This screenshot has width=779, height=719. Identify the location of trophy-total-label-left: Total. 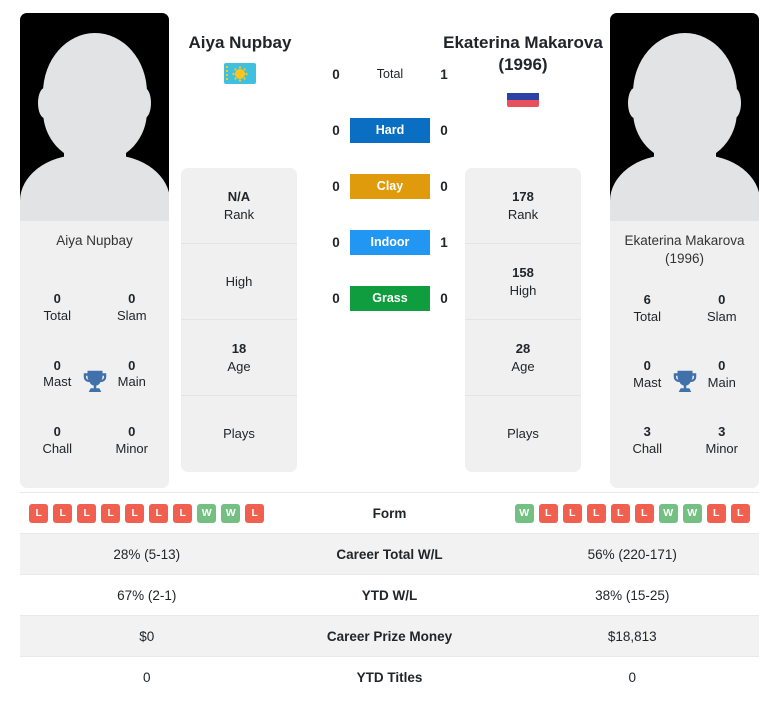
(57, 316).